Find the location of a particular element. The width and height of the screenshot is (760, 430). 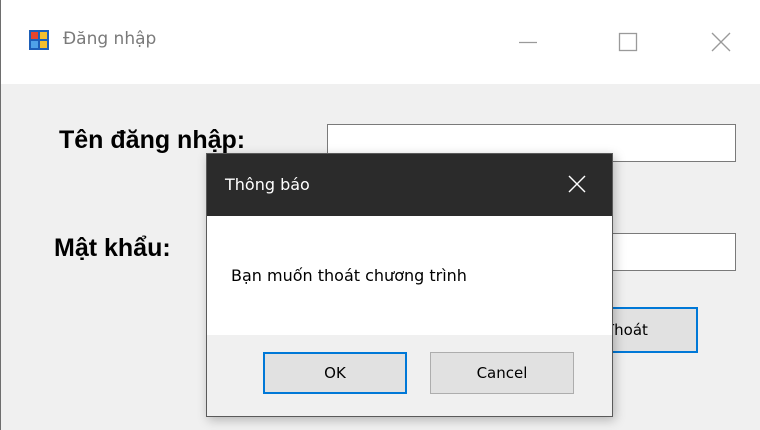

dialog-message: Bạn muốn thoát chương trình is located at coordinates (349, 275).